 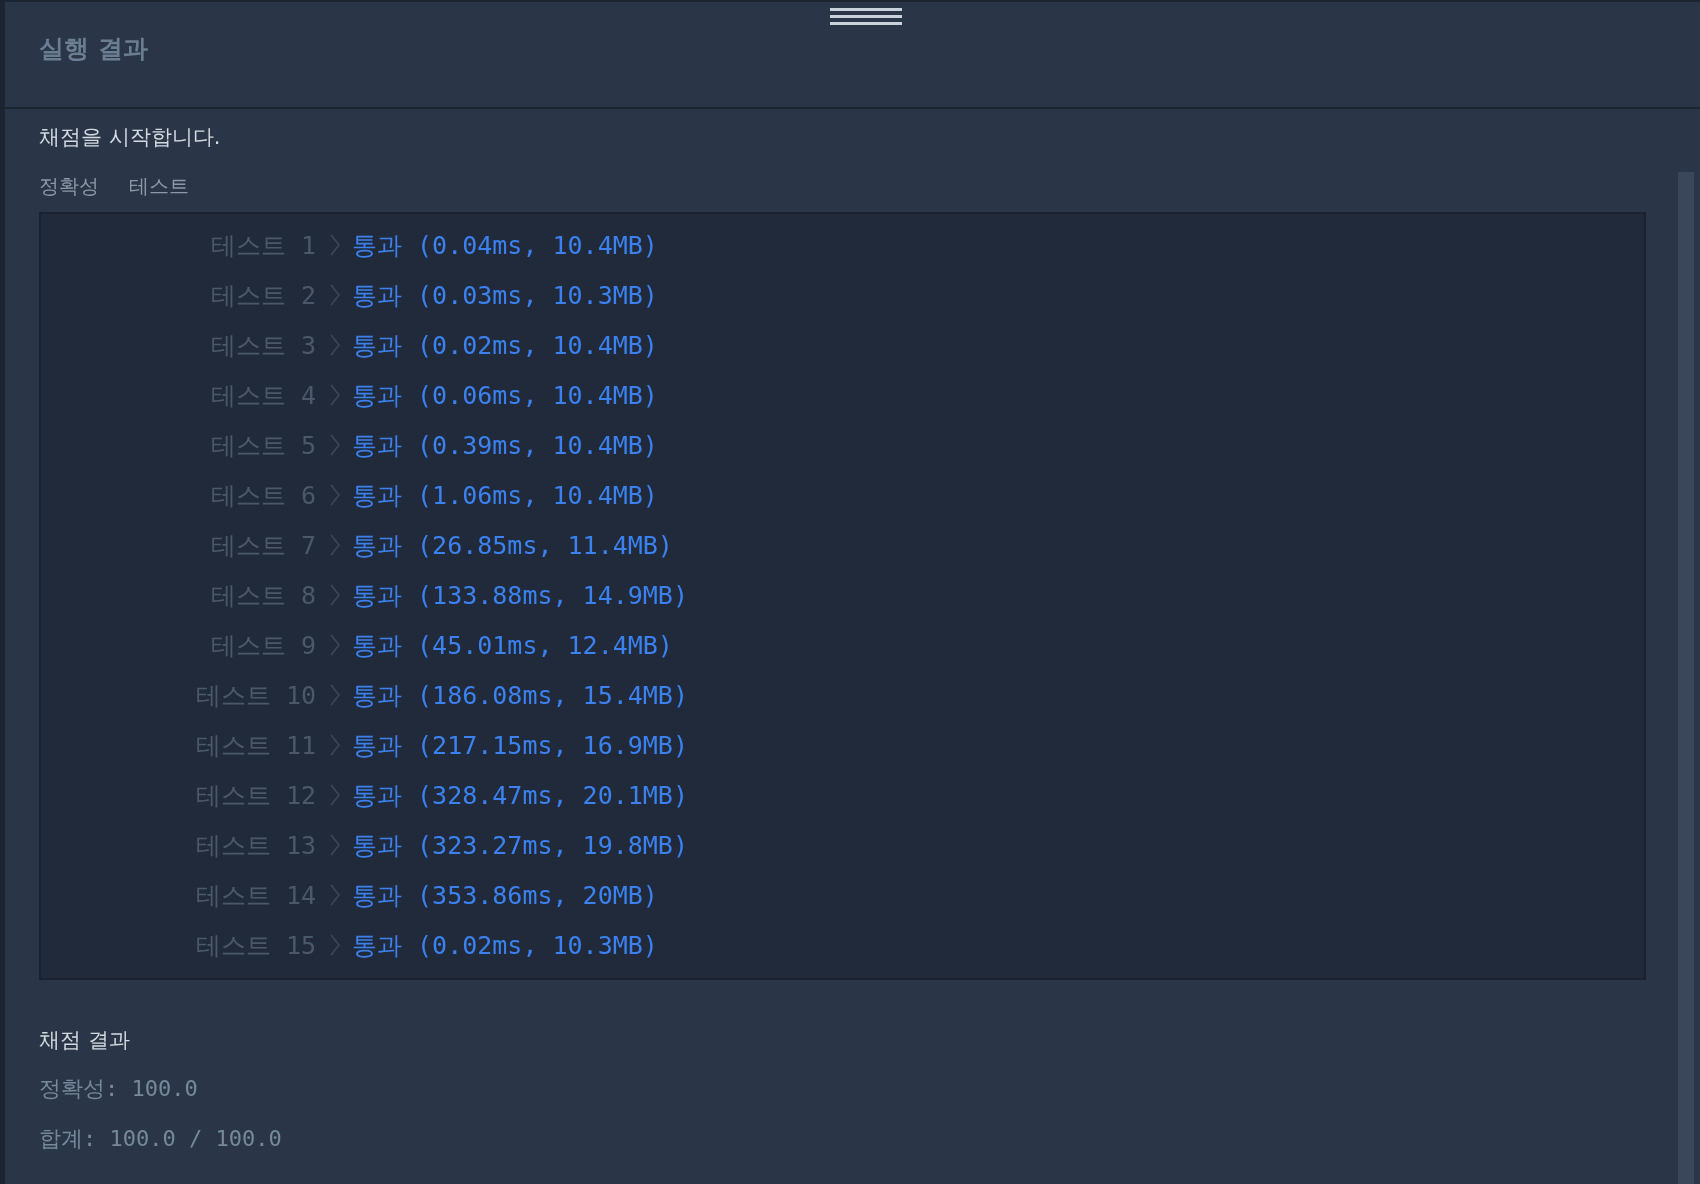 What do you see at coordinates (505, 495) in the screenshot?
I see `test-result: 통과 (1.06ms, 10.4MB)` at bounding box center [505, 495].